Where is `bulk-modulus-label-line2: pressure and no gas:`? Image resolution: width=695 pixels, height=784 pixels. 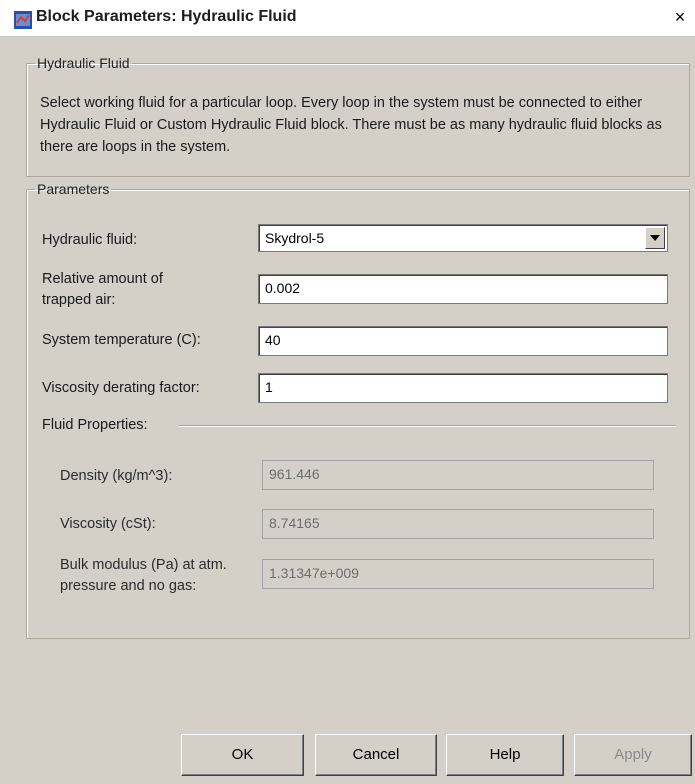 bulk-modulus-label-line2: pressure and no gas: is located at coordinates (128, 586).